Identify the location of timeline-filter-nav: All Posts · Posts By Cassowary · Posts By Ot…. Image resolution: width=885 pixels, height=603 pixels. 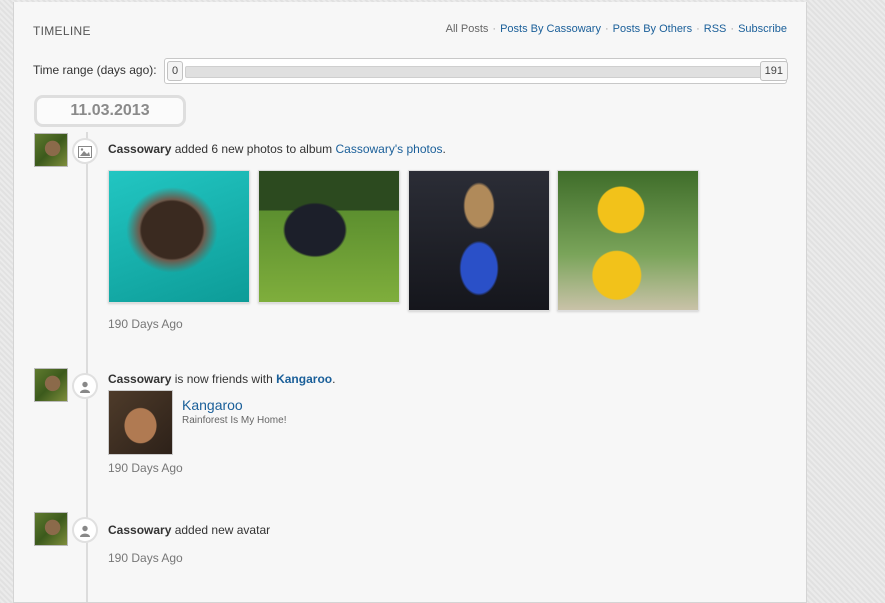
(616, 29).